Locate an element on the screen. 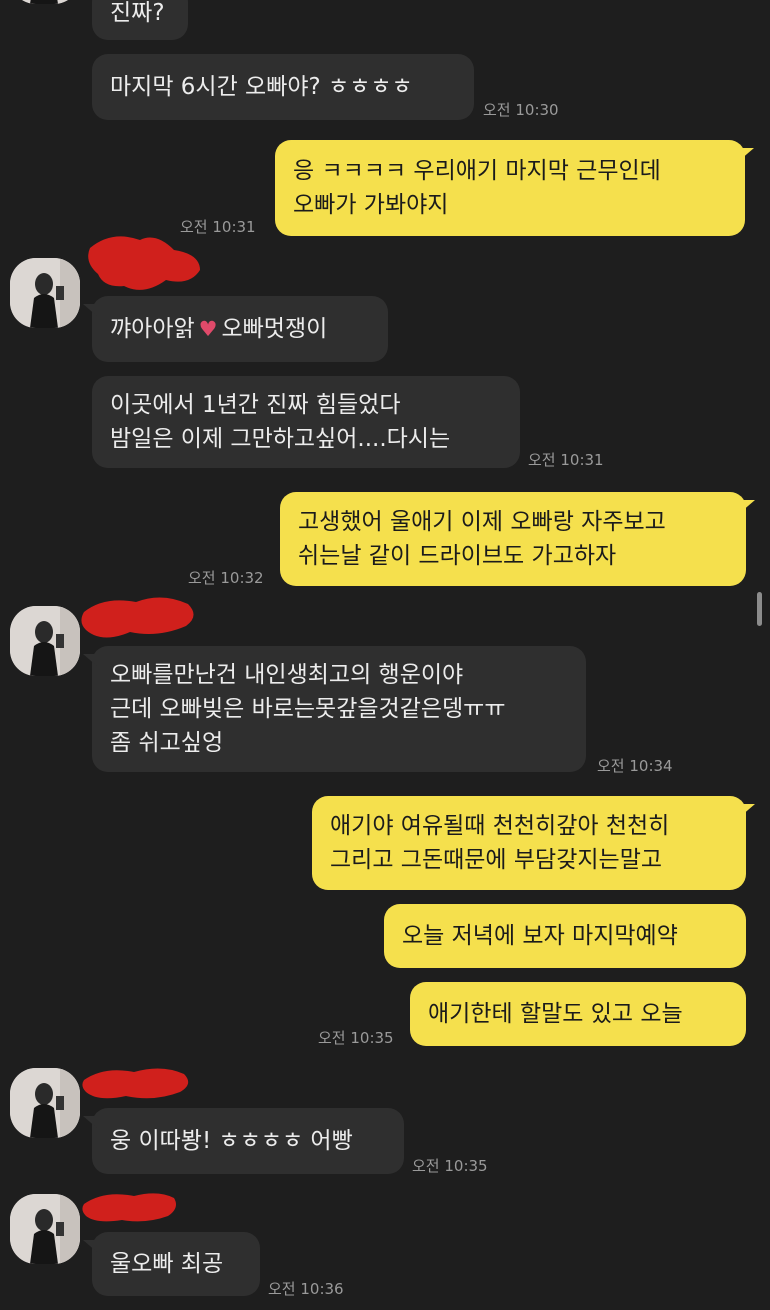  message-bubble-outgoing: 애기야 여유될때 천천히갚아 천천히 그리고 그돈때문에 부담갖지는말고 is located at coordinates (533, 843).